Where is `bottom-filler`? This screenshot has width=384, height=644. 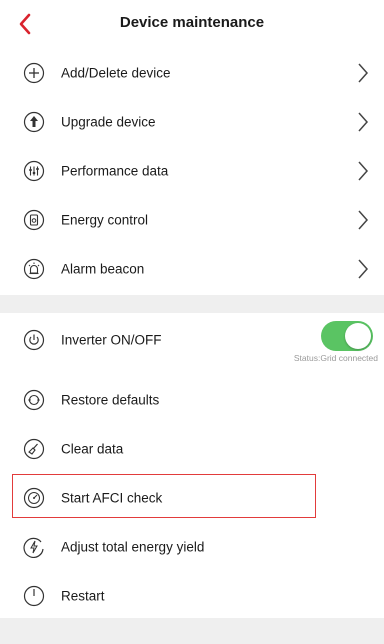 bottom-filler is located at coordinates (192, 631).